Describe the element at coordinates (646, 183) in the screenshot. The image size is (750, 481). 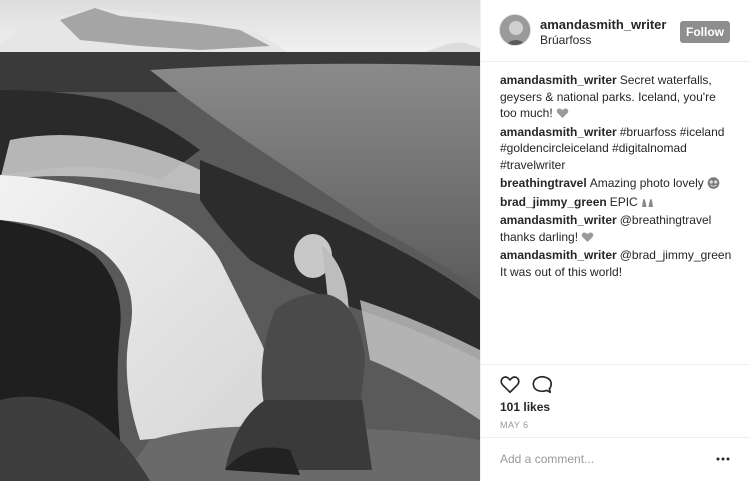
I see `comment-text: Amazing photo lovely` at that location.